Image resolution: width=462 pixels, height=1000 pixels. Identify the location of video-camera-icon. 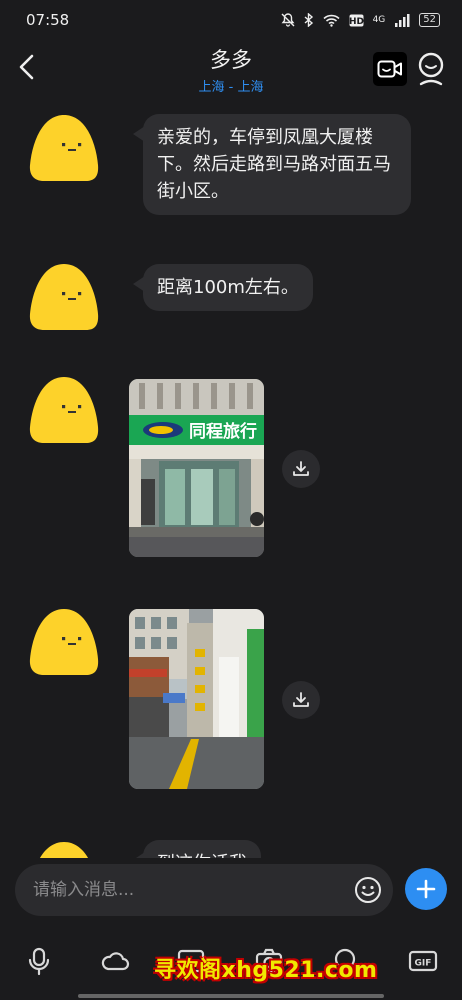
(389, 69).